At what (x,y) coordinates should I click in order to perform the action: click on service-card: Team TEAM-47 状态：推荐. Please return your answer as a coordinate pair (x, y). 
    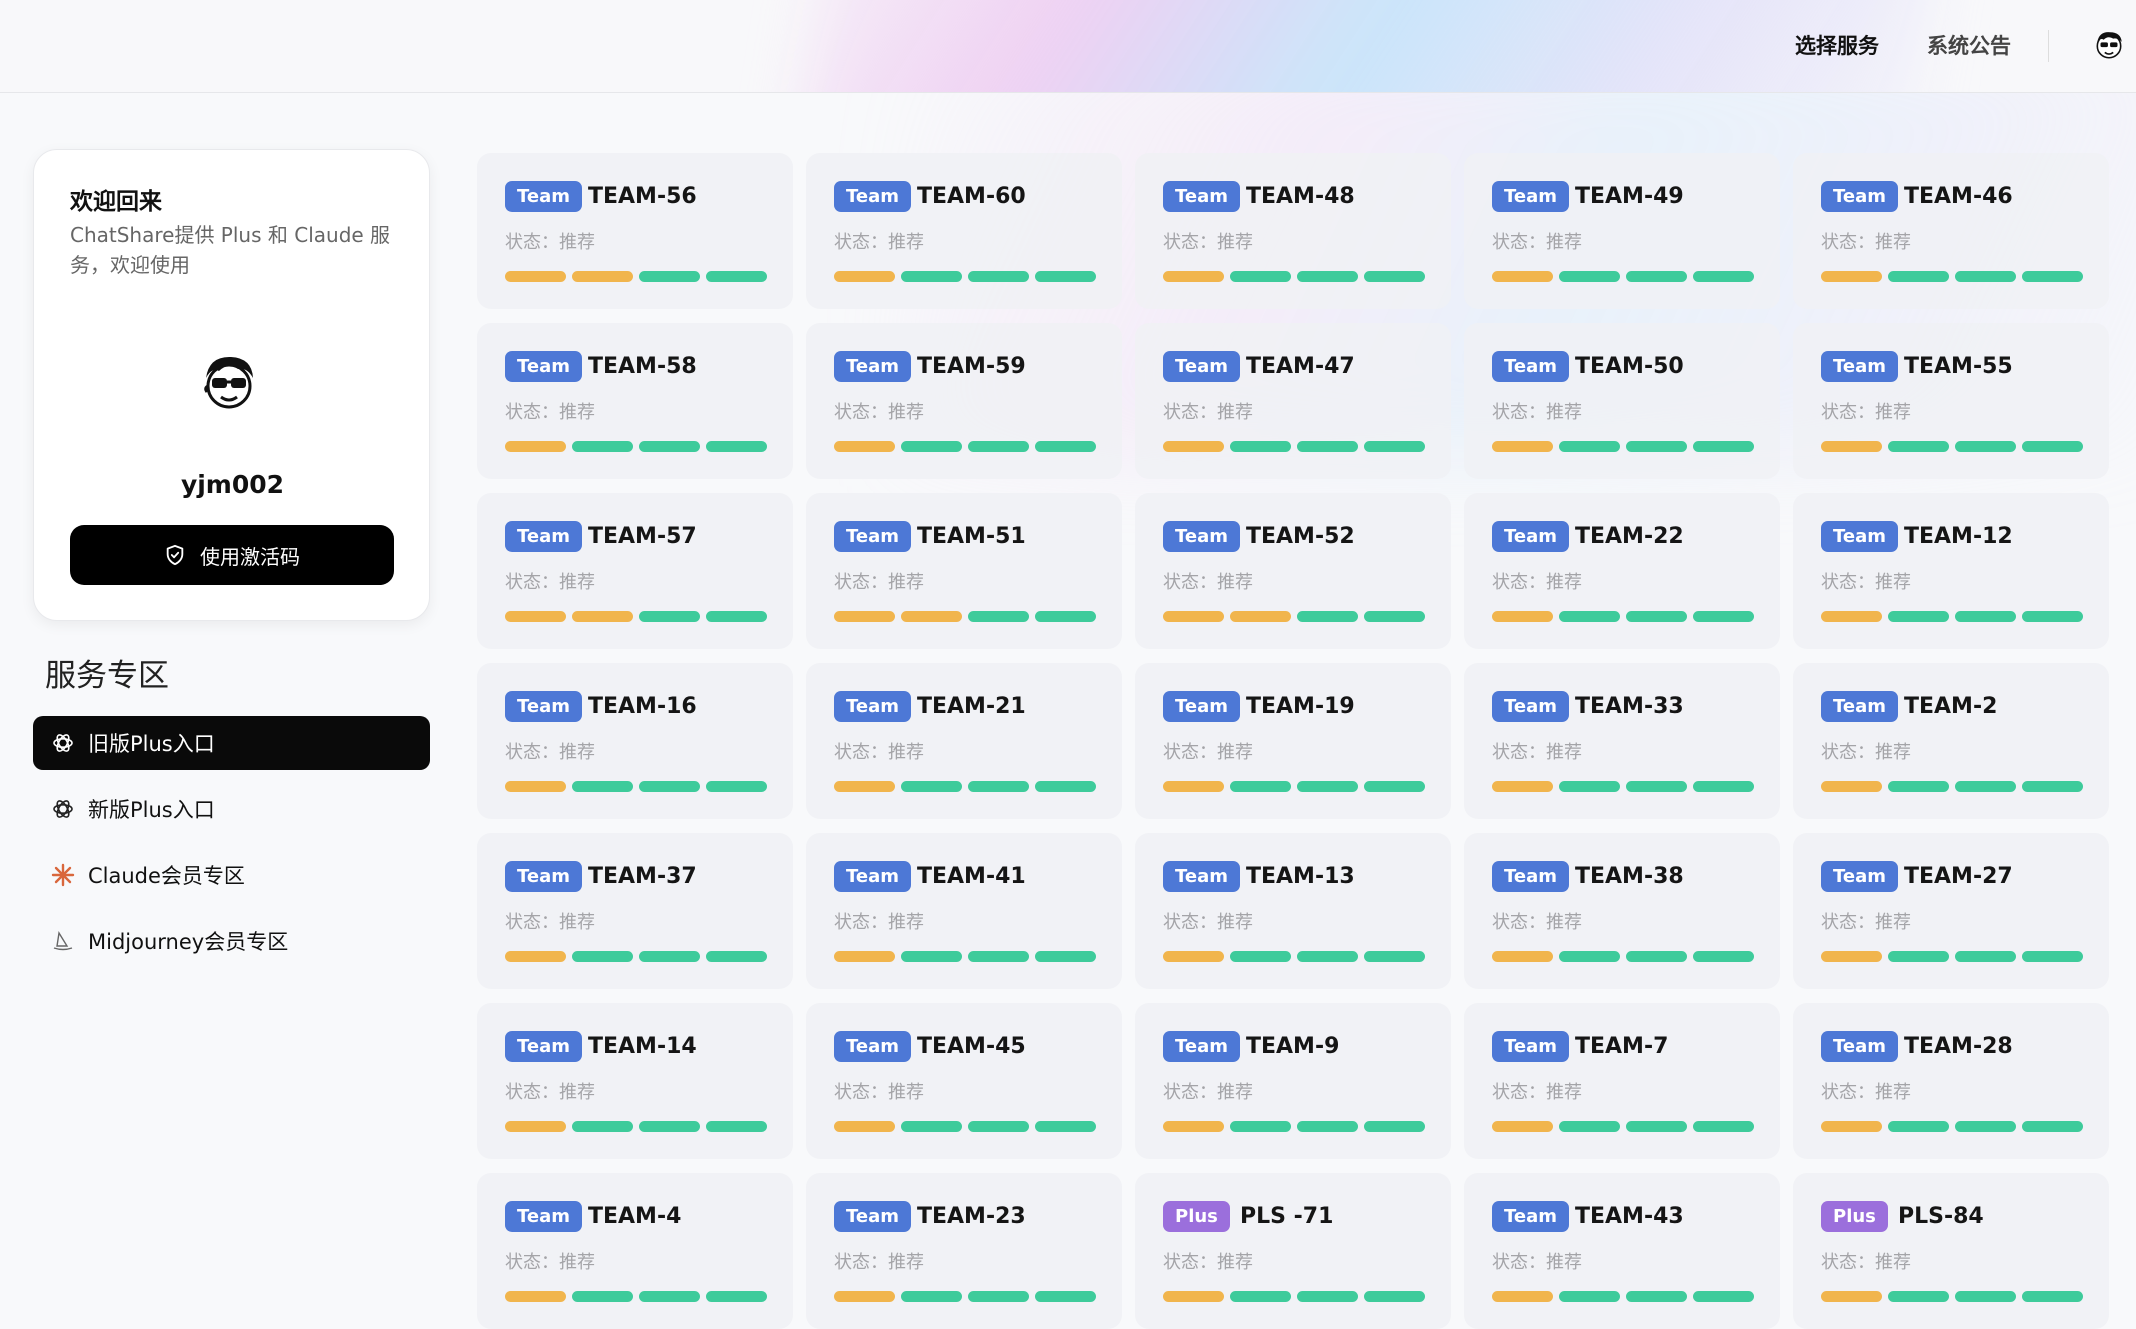
    Looking at the image, I should click on (1293, 401).